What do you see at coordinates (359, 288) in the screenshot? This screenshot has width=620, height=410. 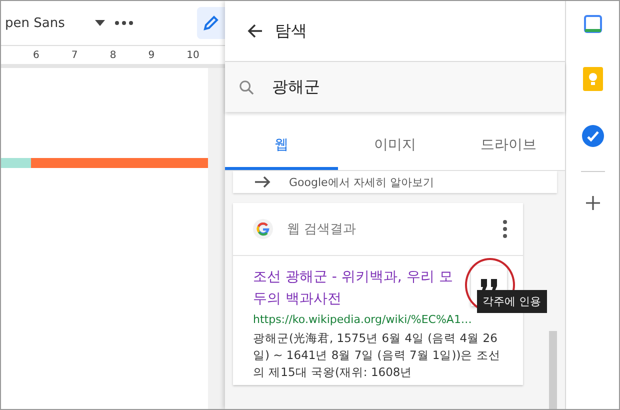 I see `result-title-link: 조선 광해군 - 위키백과, 우리 모두의 백과사전` at bounding box center [359, 288].